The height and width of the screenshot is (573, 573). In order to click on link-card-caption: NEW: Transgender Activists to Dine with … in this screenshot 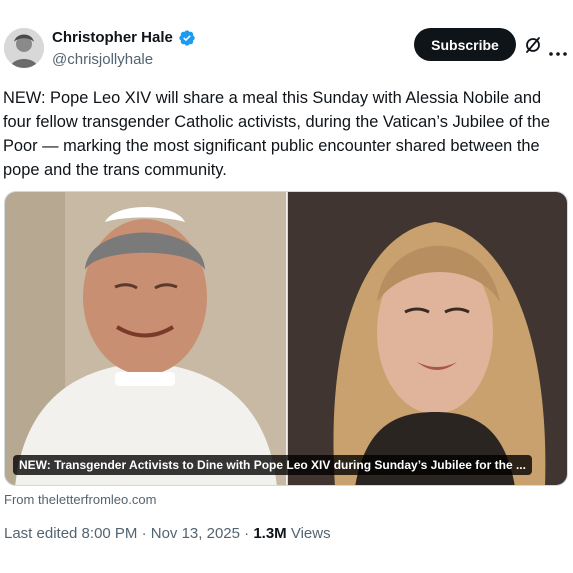, I will do `click(272, 465)`.